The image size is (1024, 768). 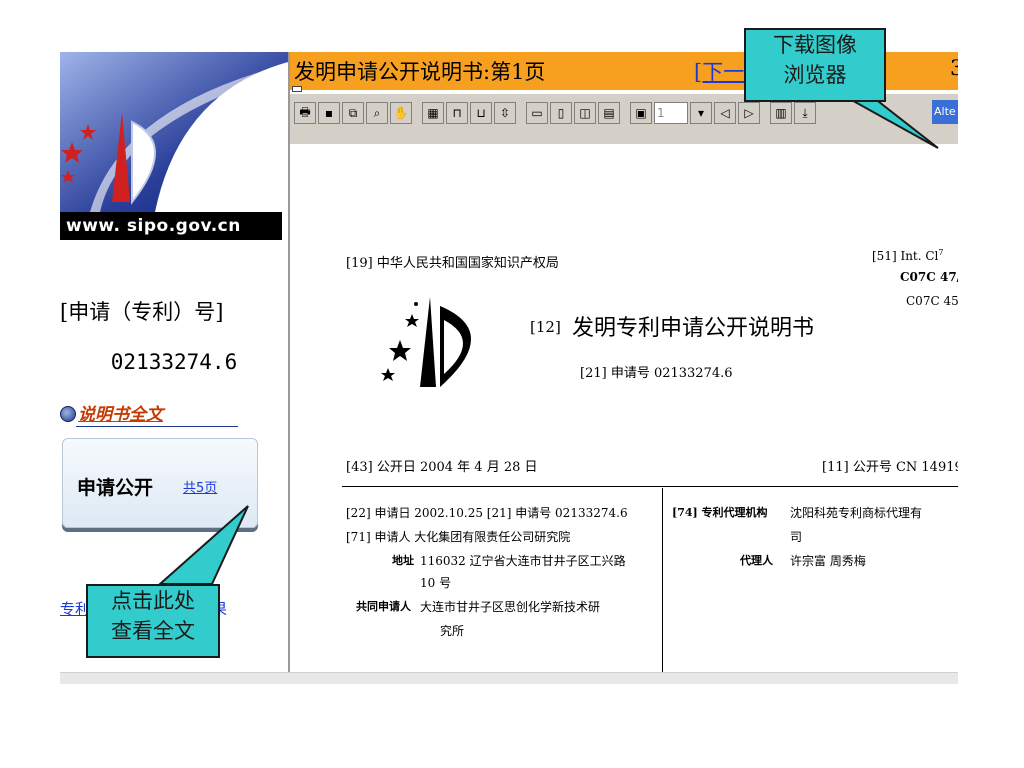 I want to click on bullet-icon, so click(x=68, y=414).